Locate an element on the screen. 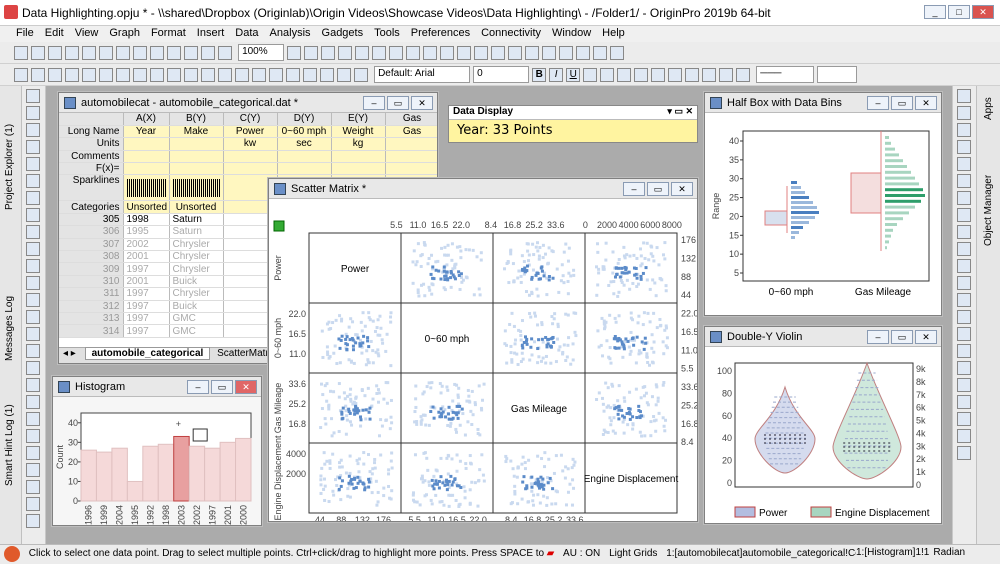  data-display-titlebar: Data Display ▾ ▭ ✕ is located at coordinates (573, 113).